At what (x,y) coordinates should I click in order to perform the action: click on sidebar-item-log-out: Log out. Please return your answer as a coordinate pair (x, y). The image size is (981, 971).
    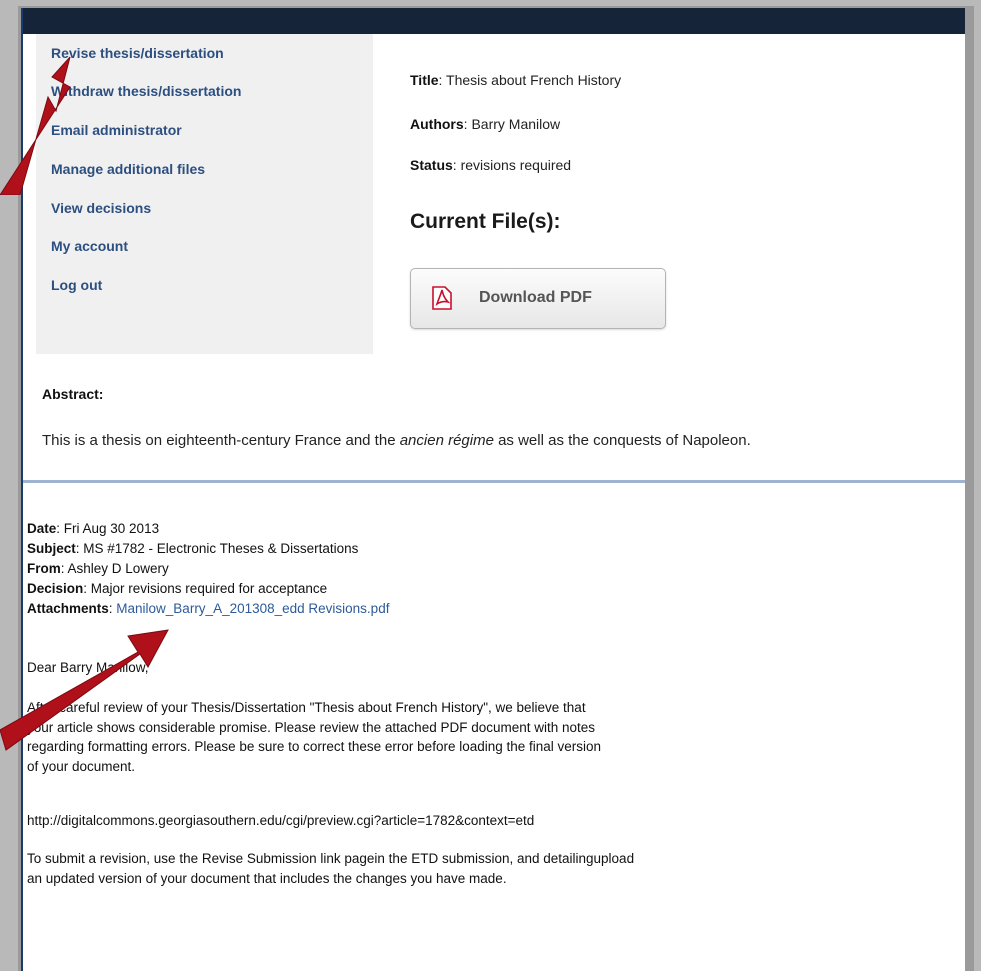
    Looking at the image, I should click on (76, 285).